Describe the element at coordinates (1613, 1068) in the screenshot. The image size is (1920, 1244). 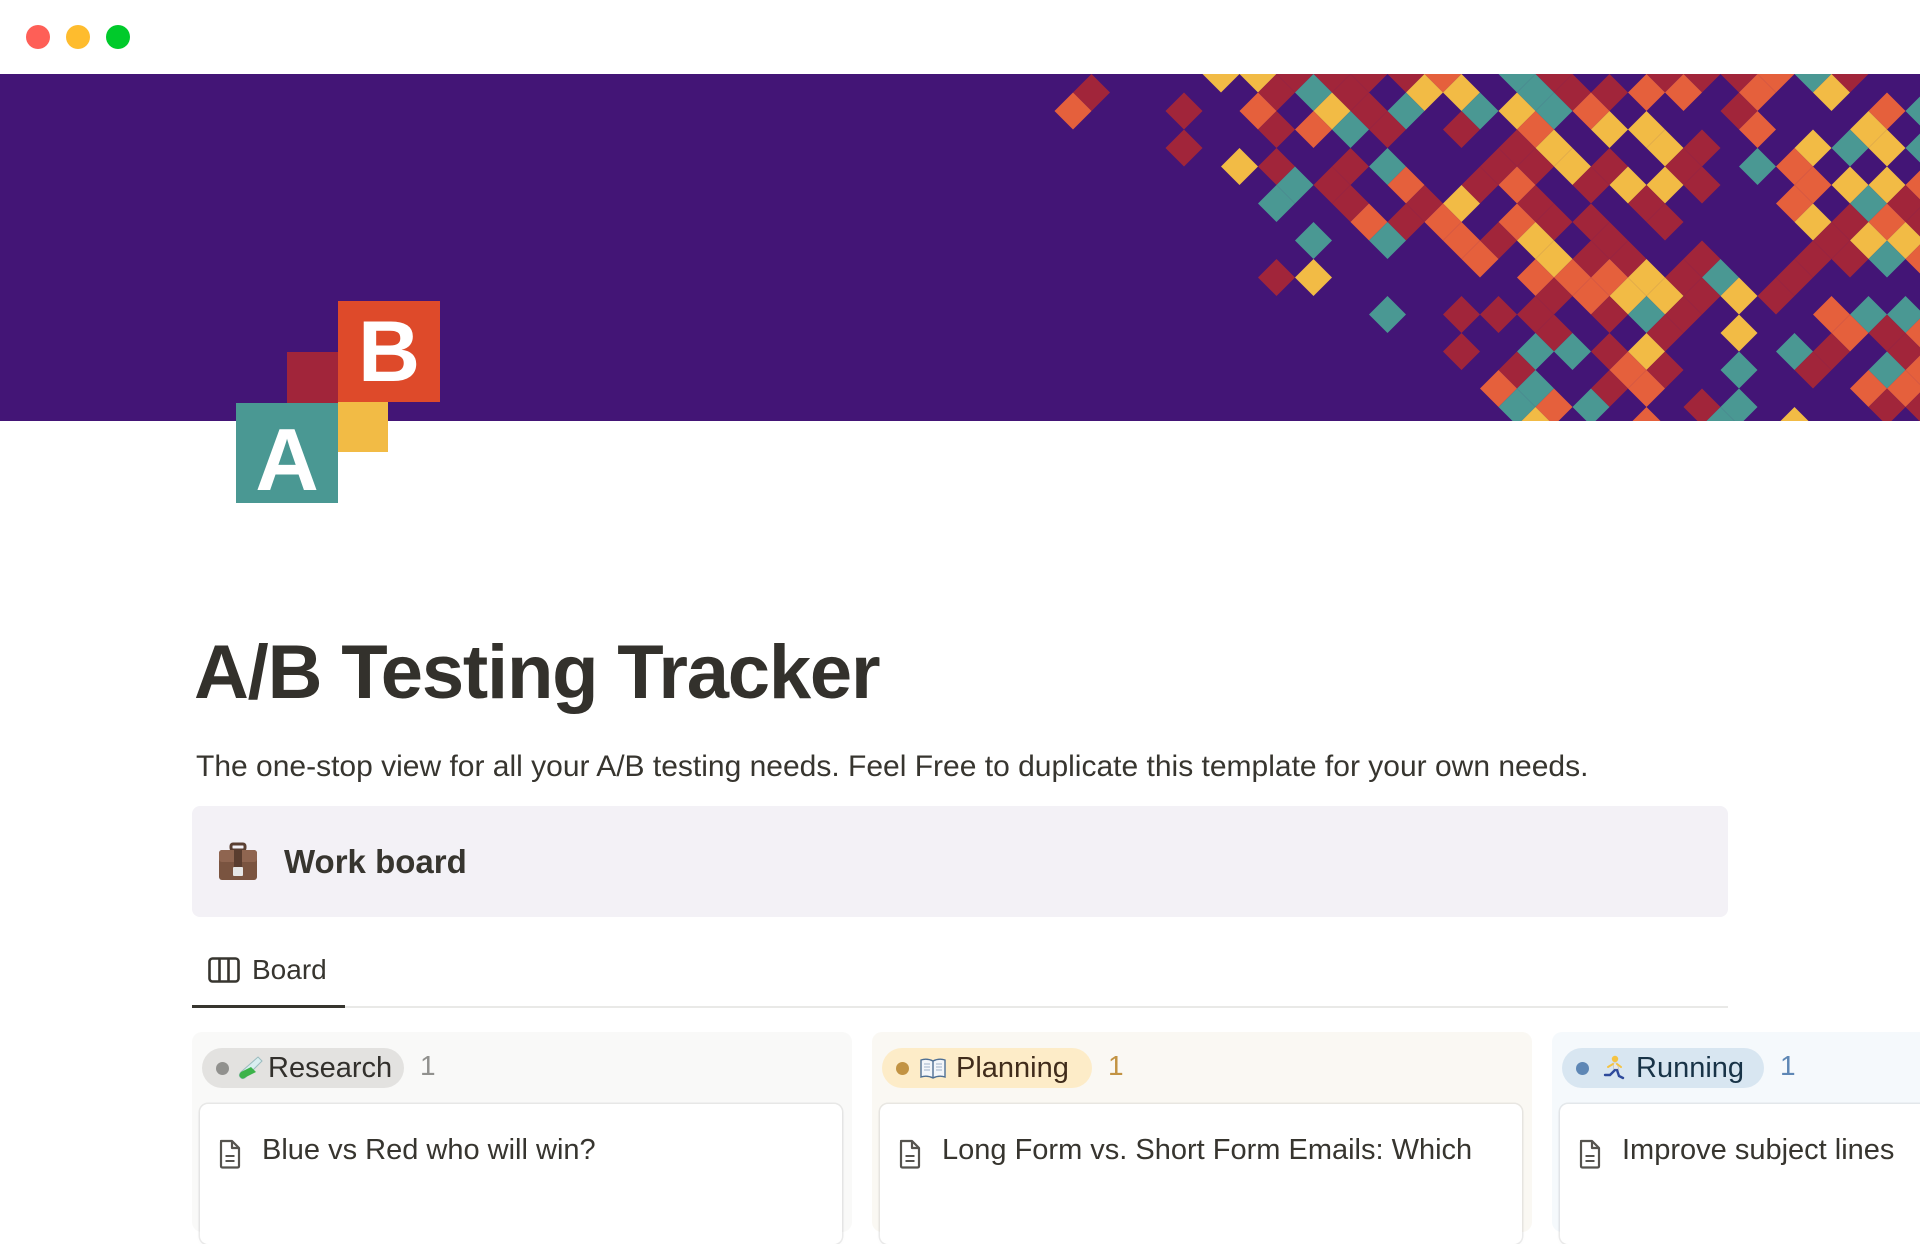
I see `person-running-icon` at that location.